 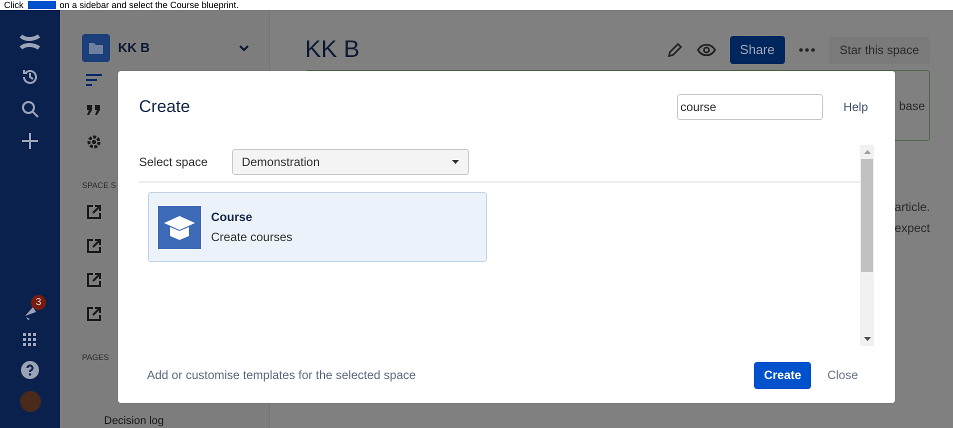 What do you see at coordinates (94, 80) in the screenshot?
I see `list-icon` at bounding box center [94, 80].